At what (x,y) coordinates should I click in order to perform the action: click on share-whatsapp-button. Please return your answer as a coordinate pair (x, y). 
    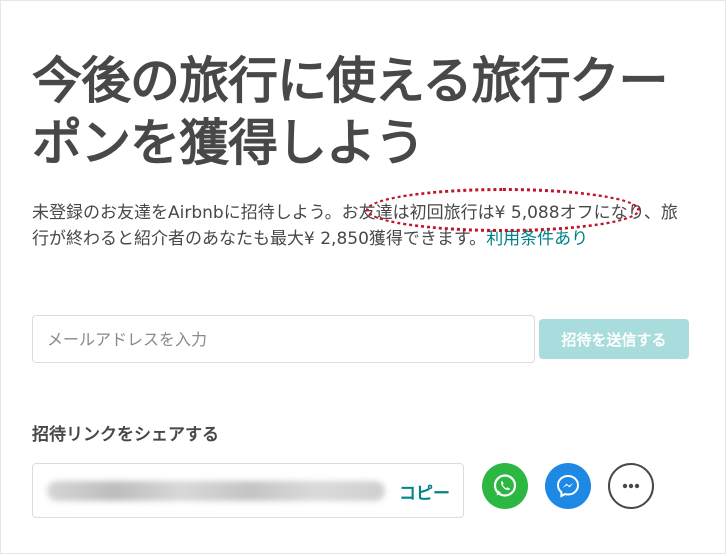
    Looking at the image, I should click on (505, 486).